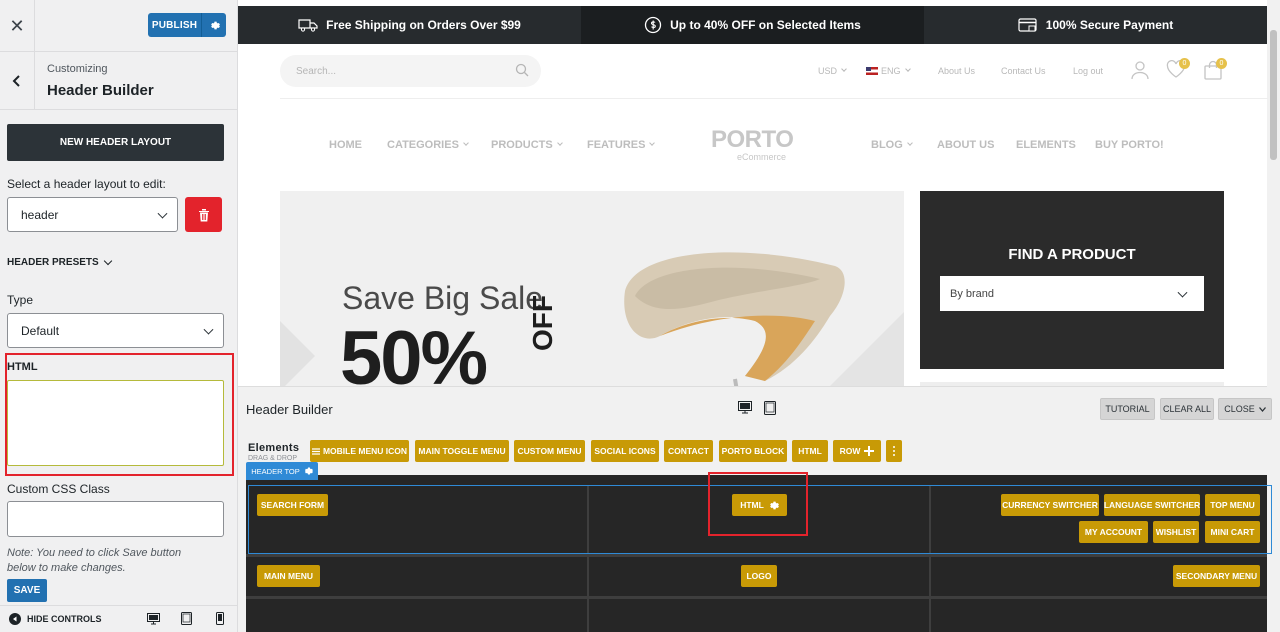  What do you see at coordinates (423, 25) in the screenshot?
I see `promo-text: Free Shipping on Orders Over $99` at bounding box center [423, 25].